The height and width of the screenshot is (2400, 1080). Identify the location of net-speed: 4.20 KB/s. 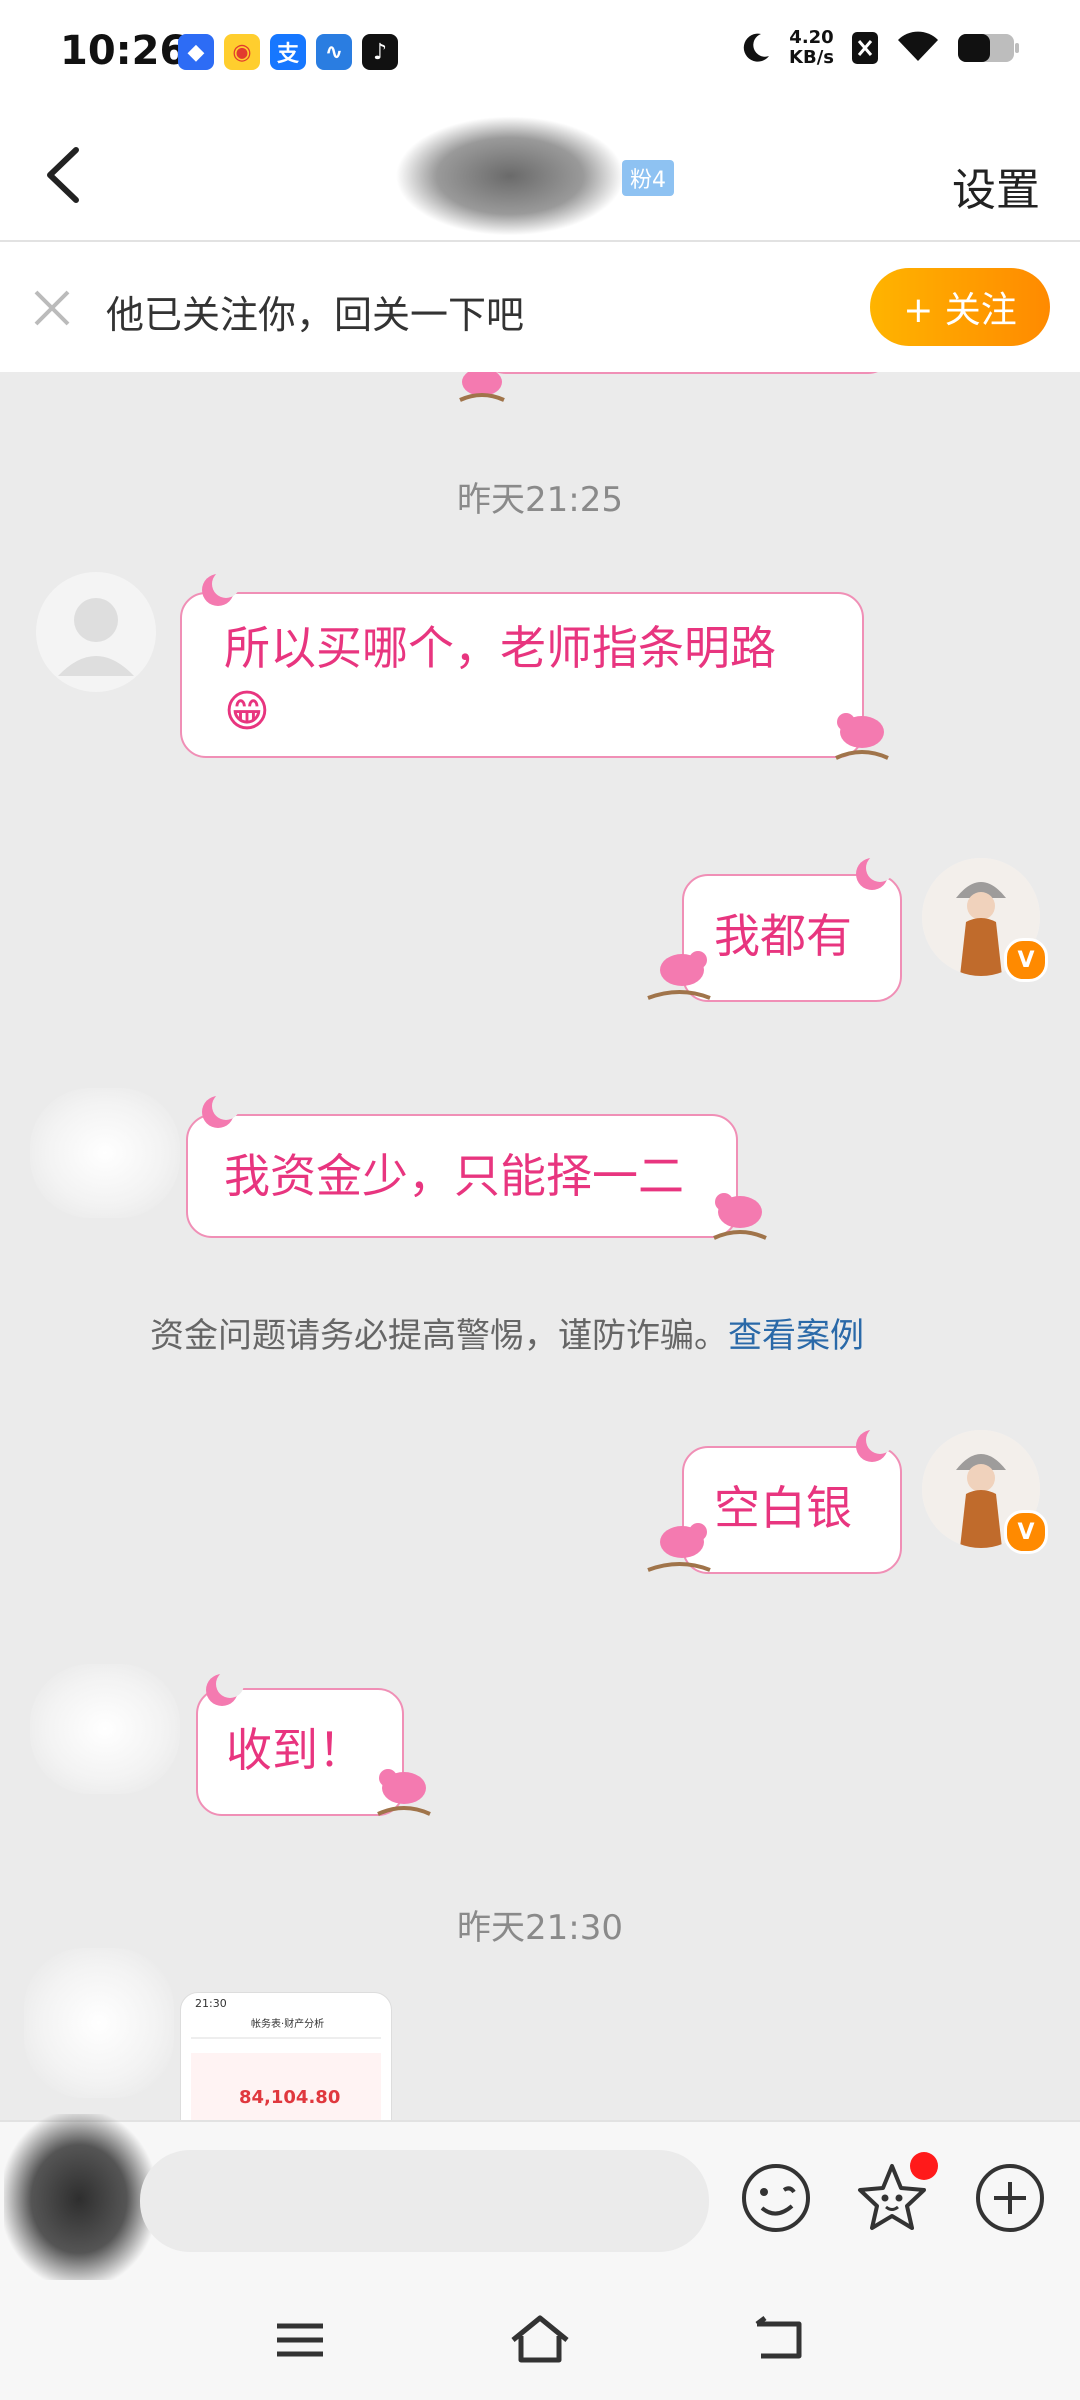
(811, 47).